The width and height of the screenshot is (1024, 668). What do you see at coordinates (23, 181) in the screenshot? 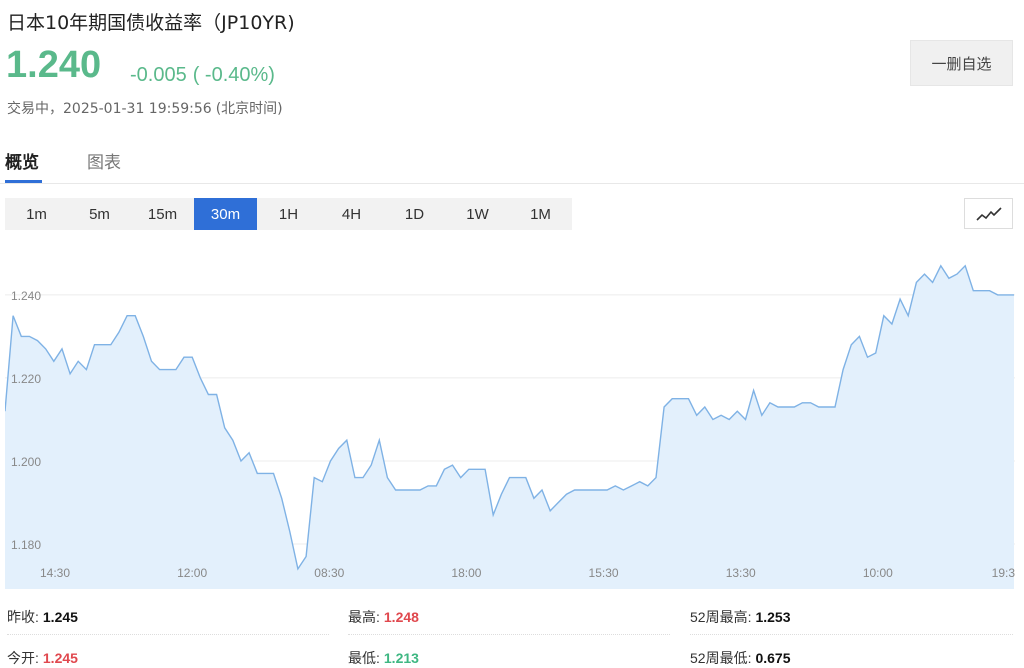
I see `active-tab-indicator` at bounding box center [23, 181].